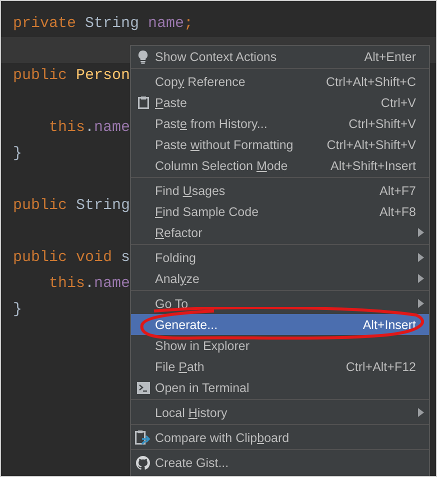  I want to click on cat-silhouette-icon, so click(143, 463).